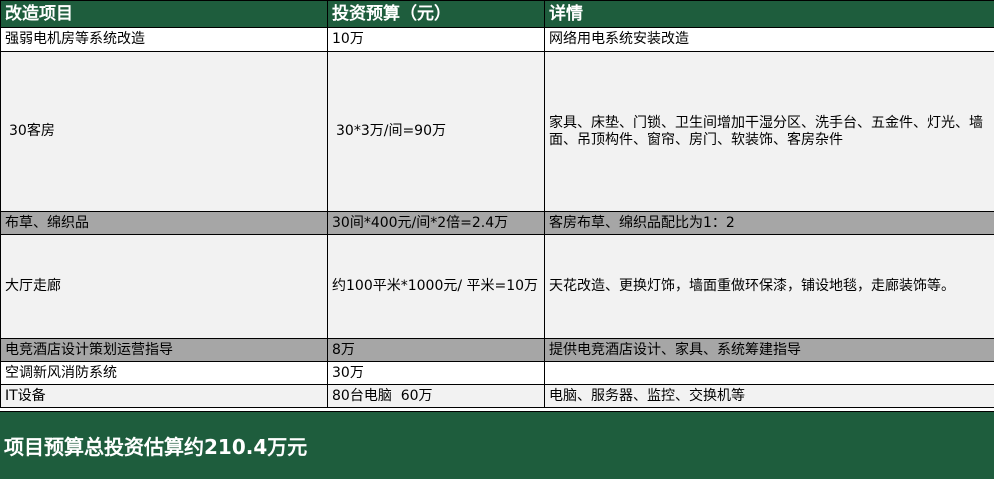  I want to click on cell-detail: 网络用电系统安装改造, so click(769, 39).